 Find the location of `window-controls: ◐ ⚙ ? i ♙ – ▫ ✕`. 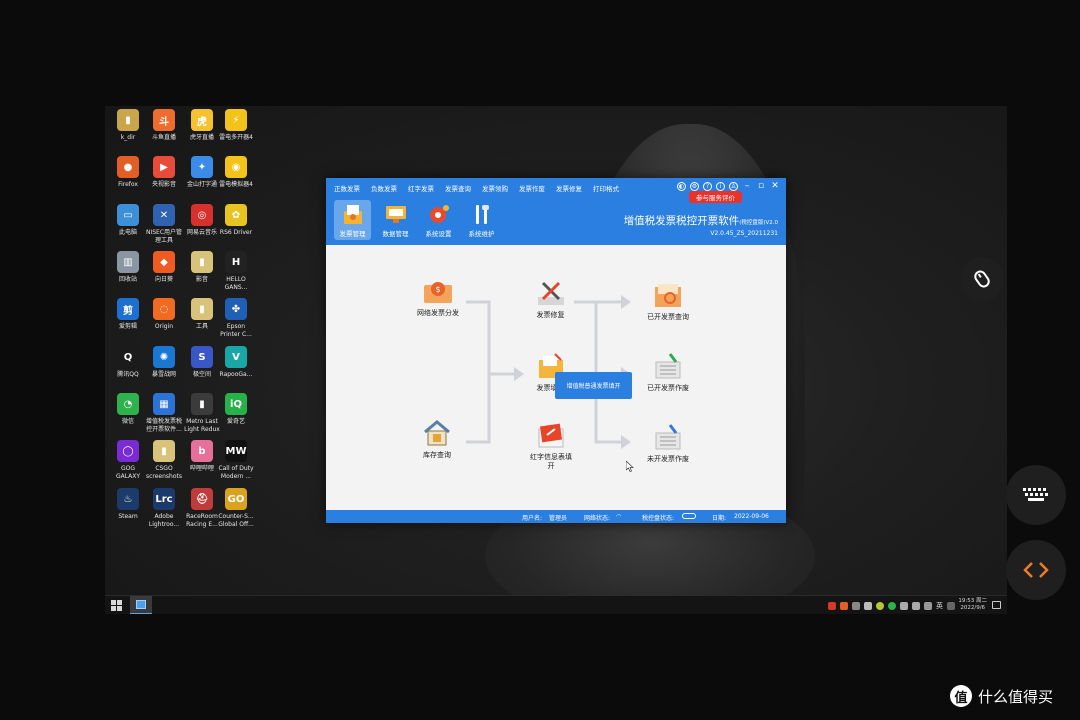

window-controls: ◐ ⚙ ? i ♙ – ▫ ✕ is located at coordinates (728, 186).